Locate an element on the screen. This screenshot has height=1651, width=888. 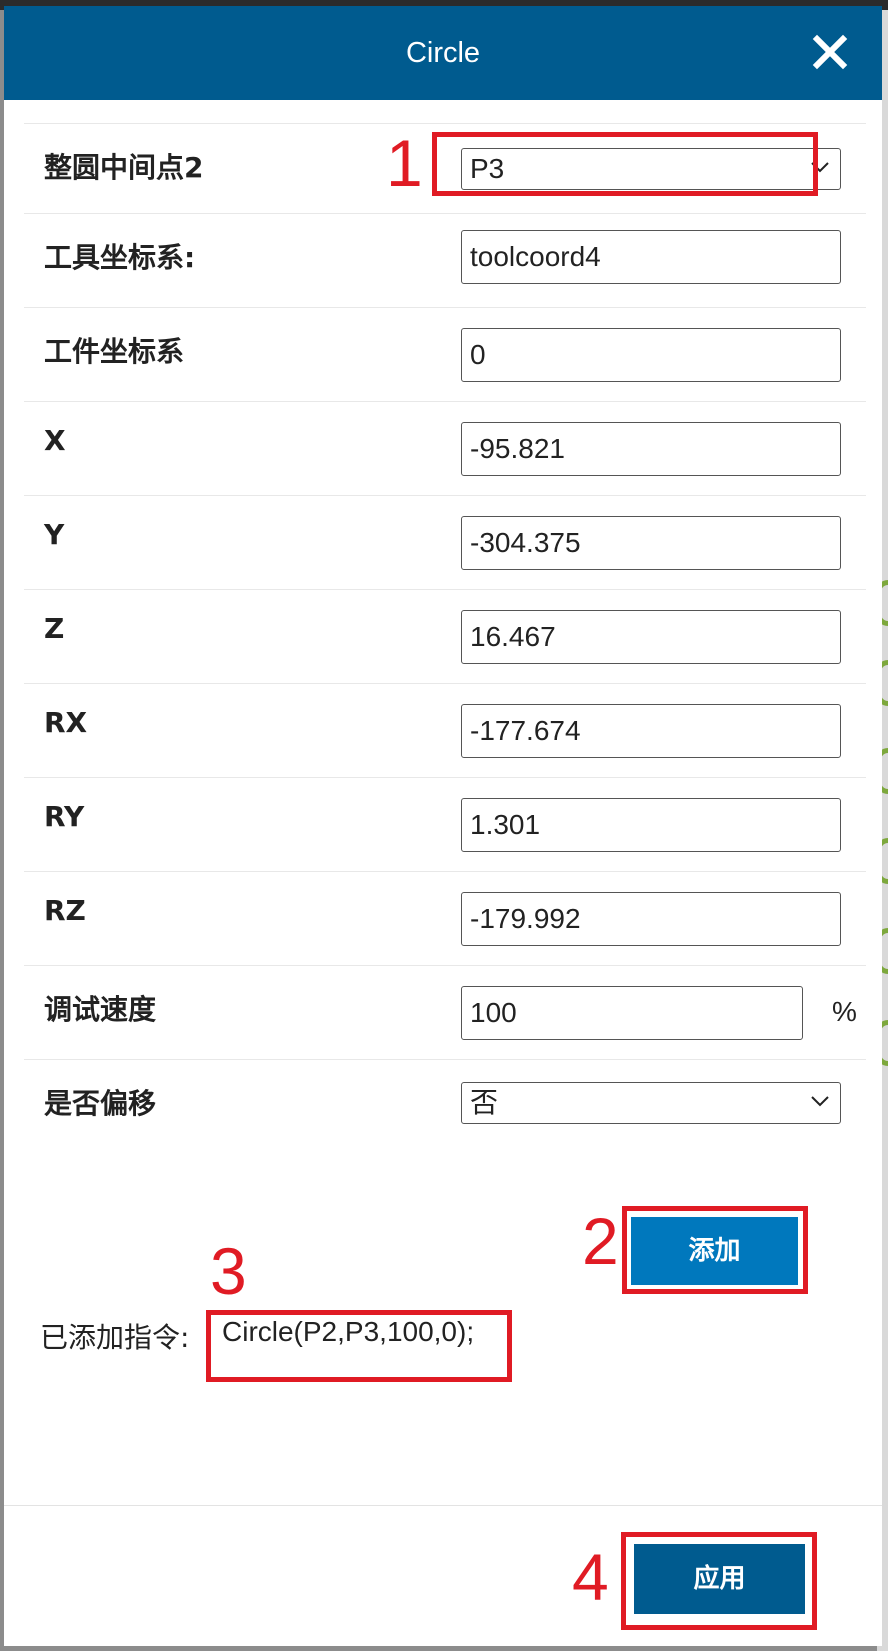
annotation-number-1: 1 is located at coordinates (404, 163).